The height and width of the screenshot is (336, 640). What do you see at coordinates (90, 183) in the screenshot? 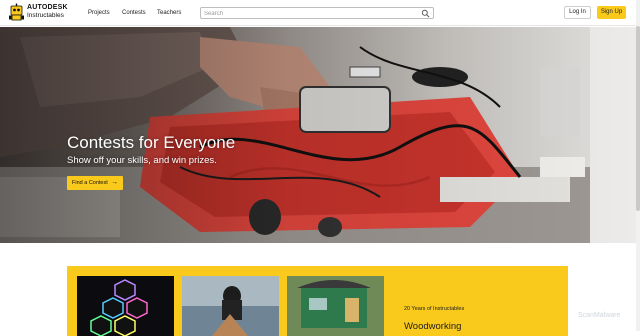
I see `find-contest-label: Find a Contest` at bounding box center [90, 183].